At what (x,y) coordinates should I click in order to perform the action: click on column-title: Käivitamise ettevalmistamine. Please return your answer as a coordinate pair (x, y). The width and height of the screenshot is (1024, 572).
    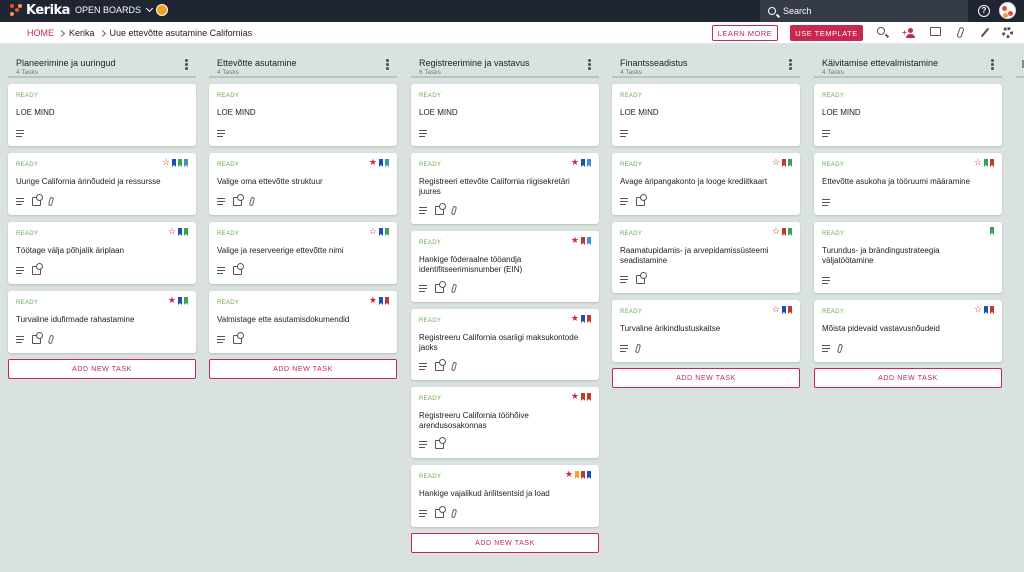
    Looking at the image, I should click on (912, 61).